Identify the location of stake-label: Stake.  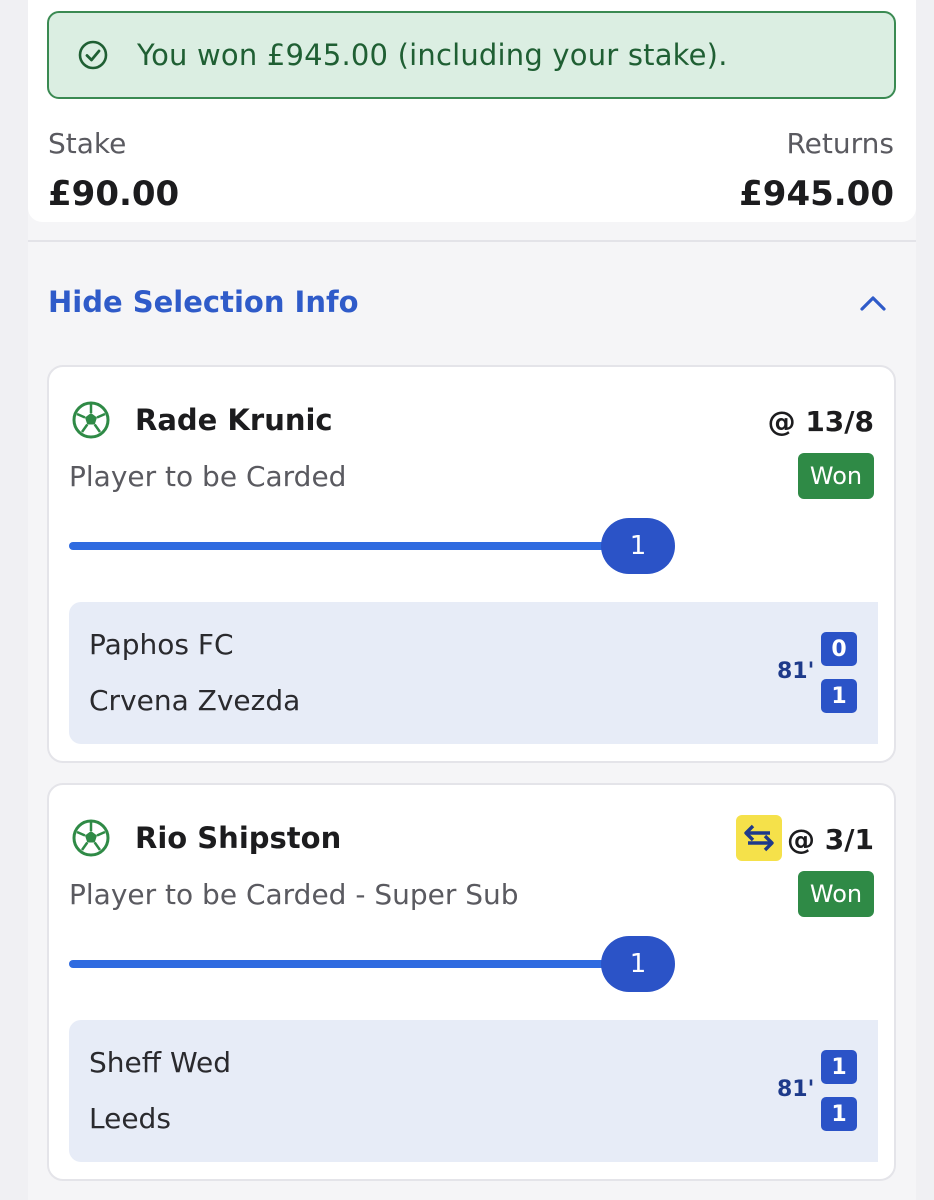
(87, 143).